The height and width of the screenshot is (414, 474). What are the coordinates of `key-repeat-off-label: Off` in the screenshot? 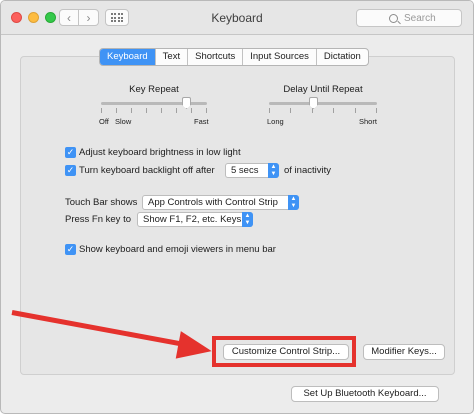 It's located at (104, 121).